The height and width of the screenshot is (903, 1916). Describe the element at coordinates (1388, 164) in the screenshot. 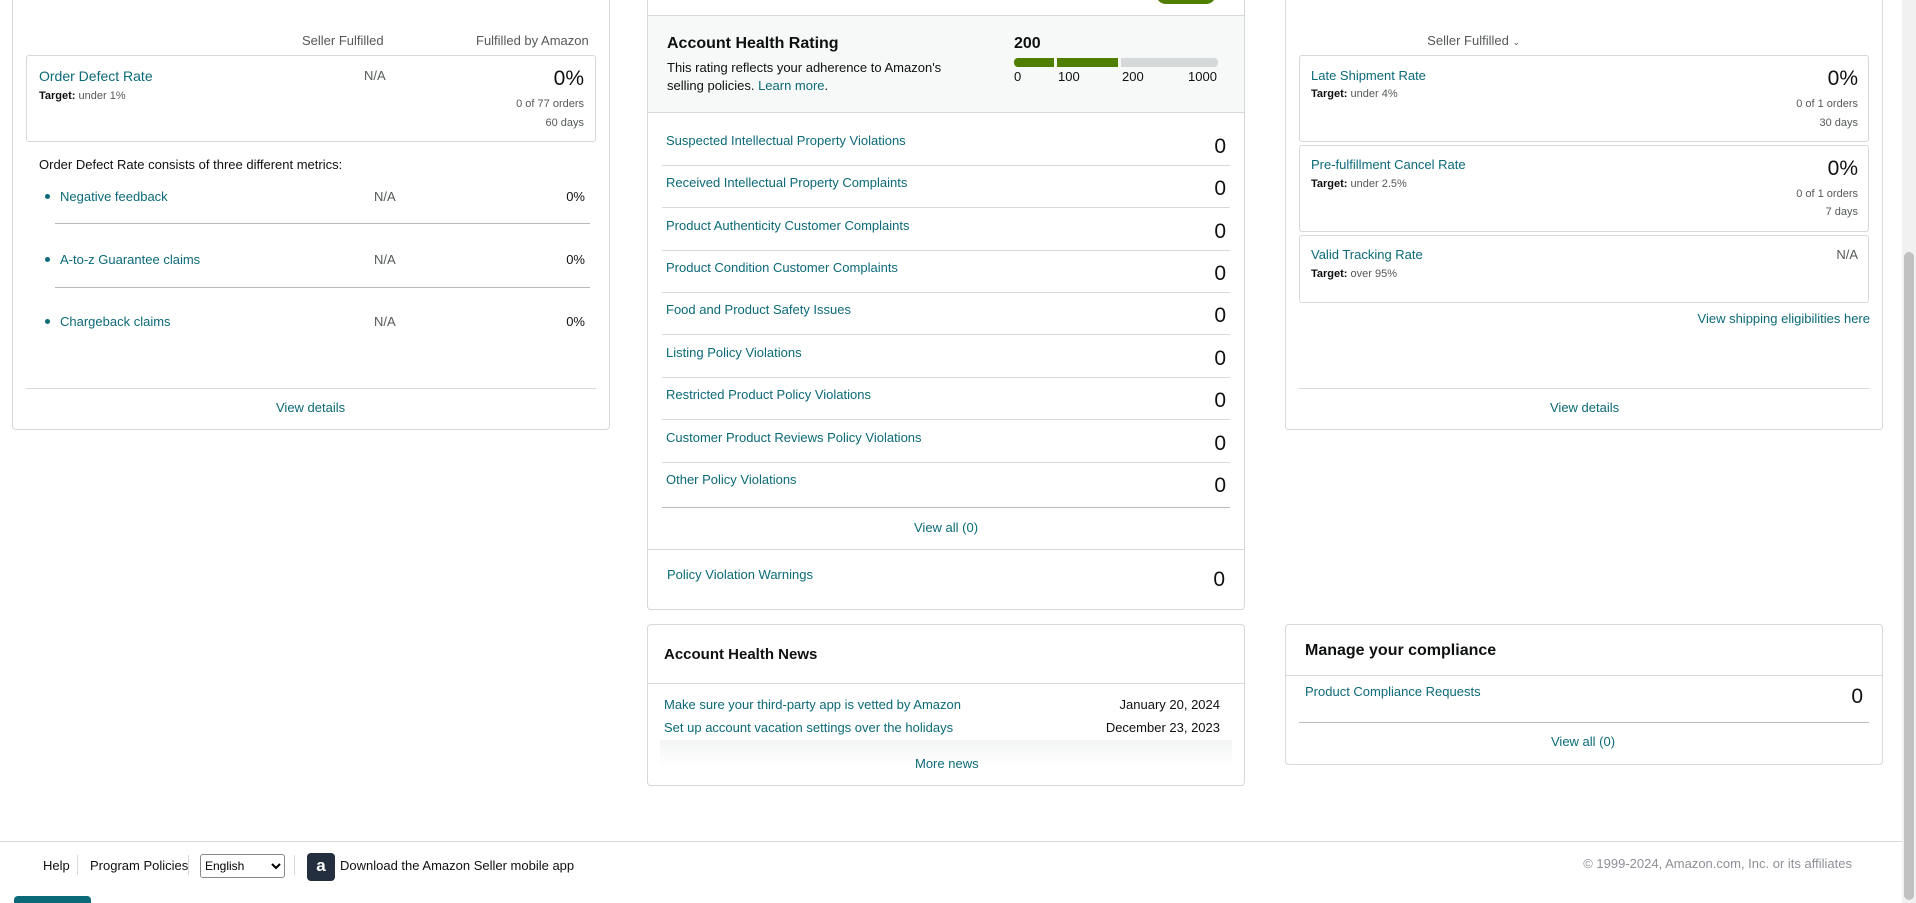

I see `pre-fulfillment-cancel-rate-link: Pre-fulfillment Cancel Rate` at that location.